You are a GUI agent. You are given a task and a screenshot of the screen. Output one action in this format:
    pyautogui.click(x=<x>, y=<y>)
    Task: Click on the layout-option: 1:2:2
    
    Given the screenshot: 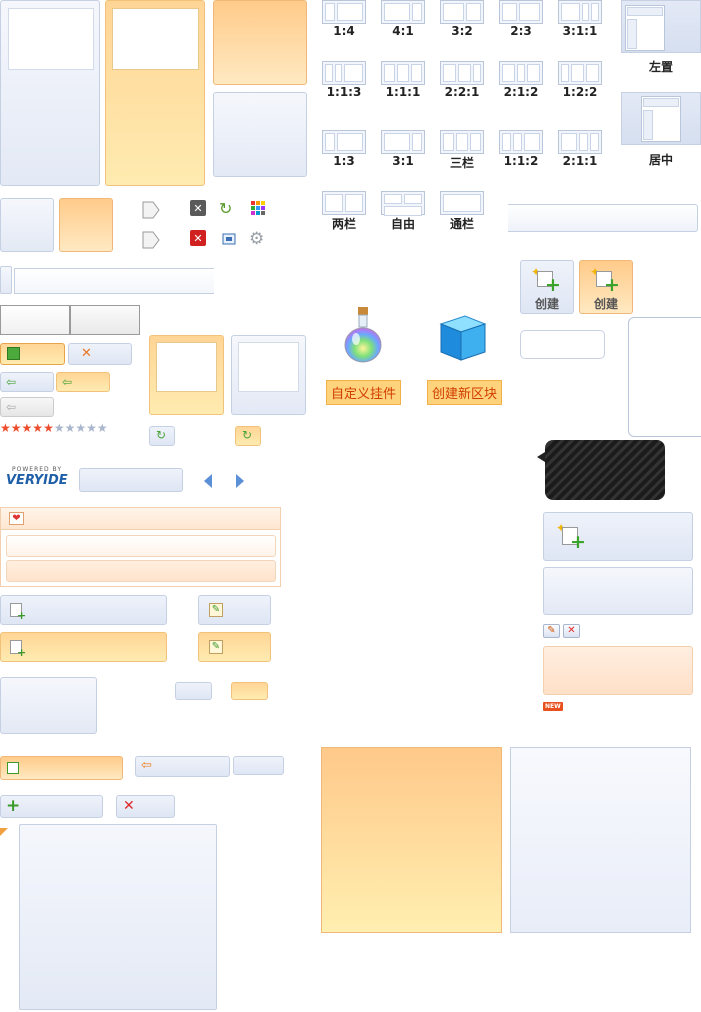 What is the action you would take?
    pyautogui.click(x=580, y=80)
    